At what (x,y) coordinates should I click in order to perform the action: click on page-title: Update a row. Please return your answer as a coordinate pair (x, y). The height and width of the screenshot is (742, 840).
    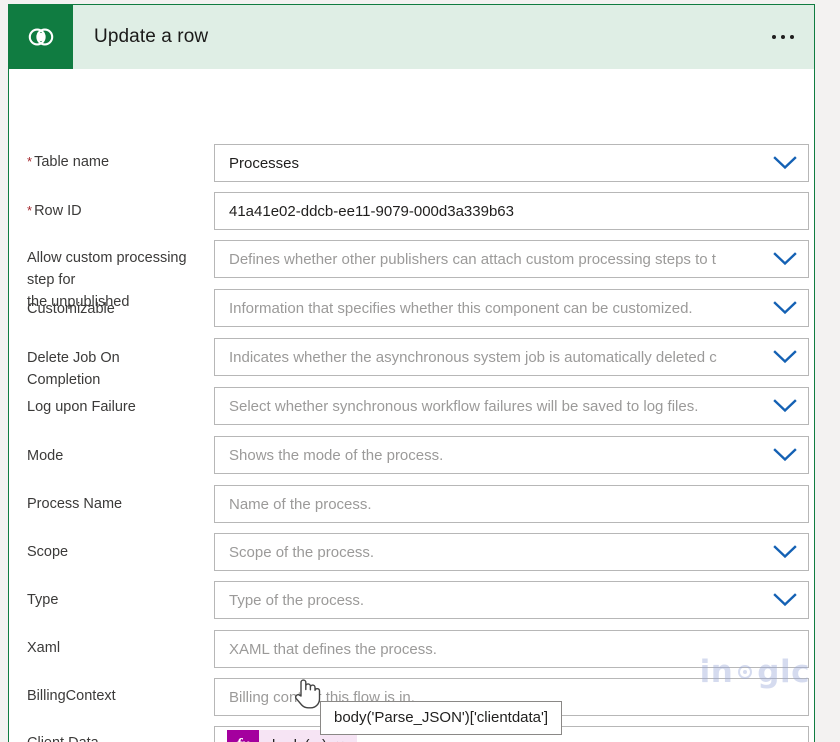
    Looking at the image, I should click on (151, 36).